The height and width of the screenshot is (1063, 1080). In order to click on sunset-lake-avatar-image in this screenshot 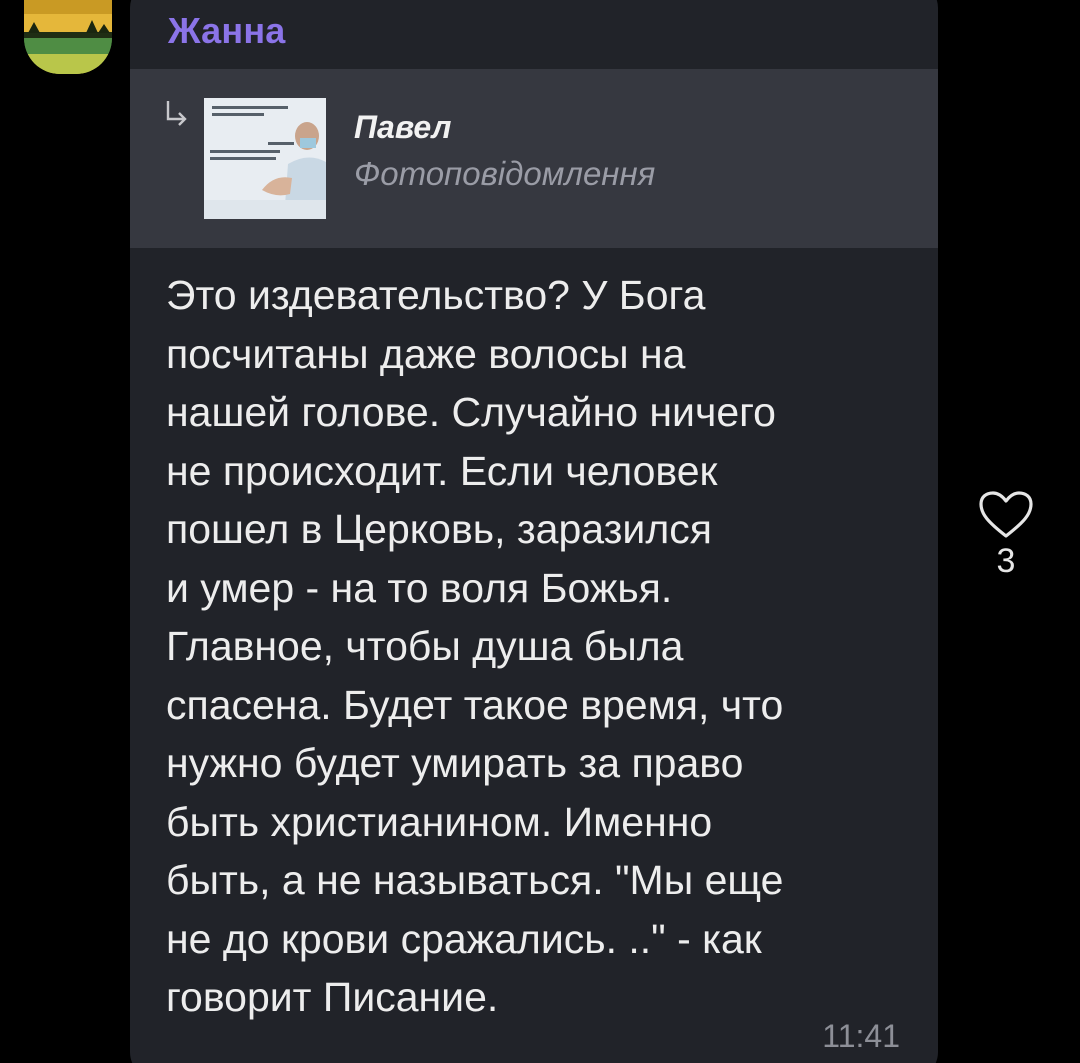, I will do `click(68, 37)`.